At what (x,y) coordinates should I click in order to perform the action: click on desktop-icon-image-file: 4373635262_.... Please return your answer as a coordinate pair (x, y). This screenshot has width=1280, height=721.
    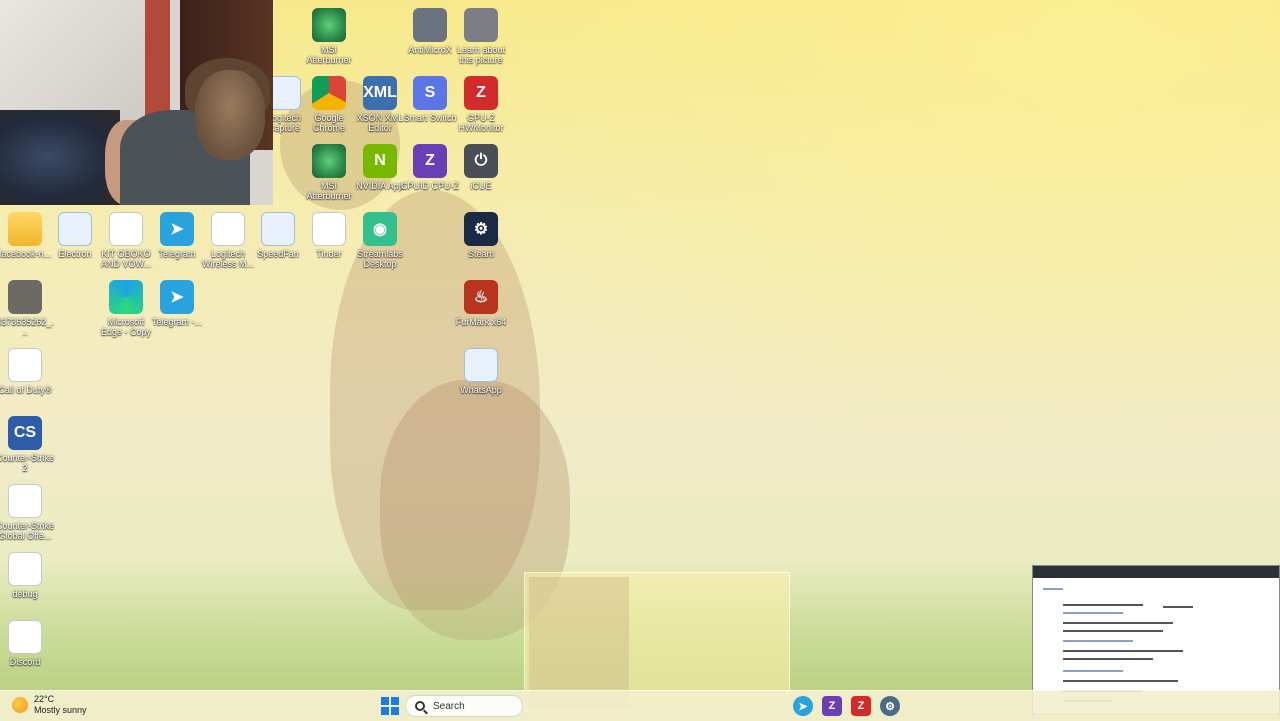
    Looking at the image, I should click on (27, 307).